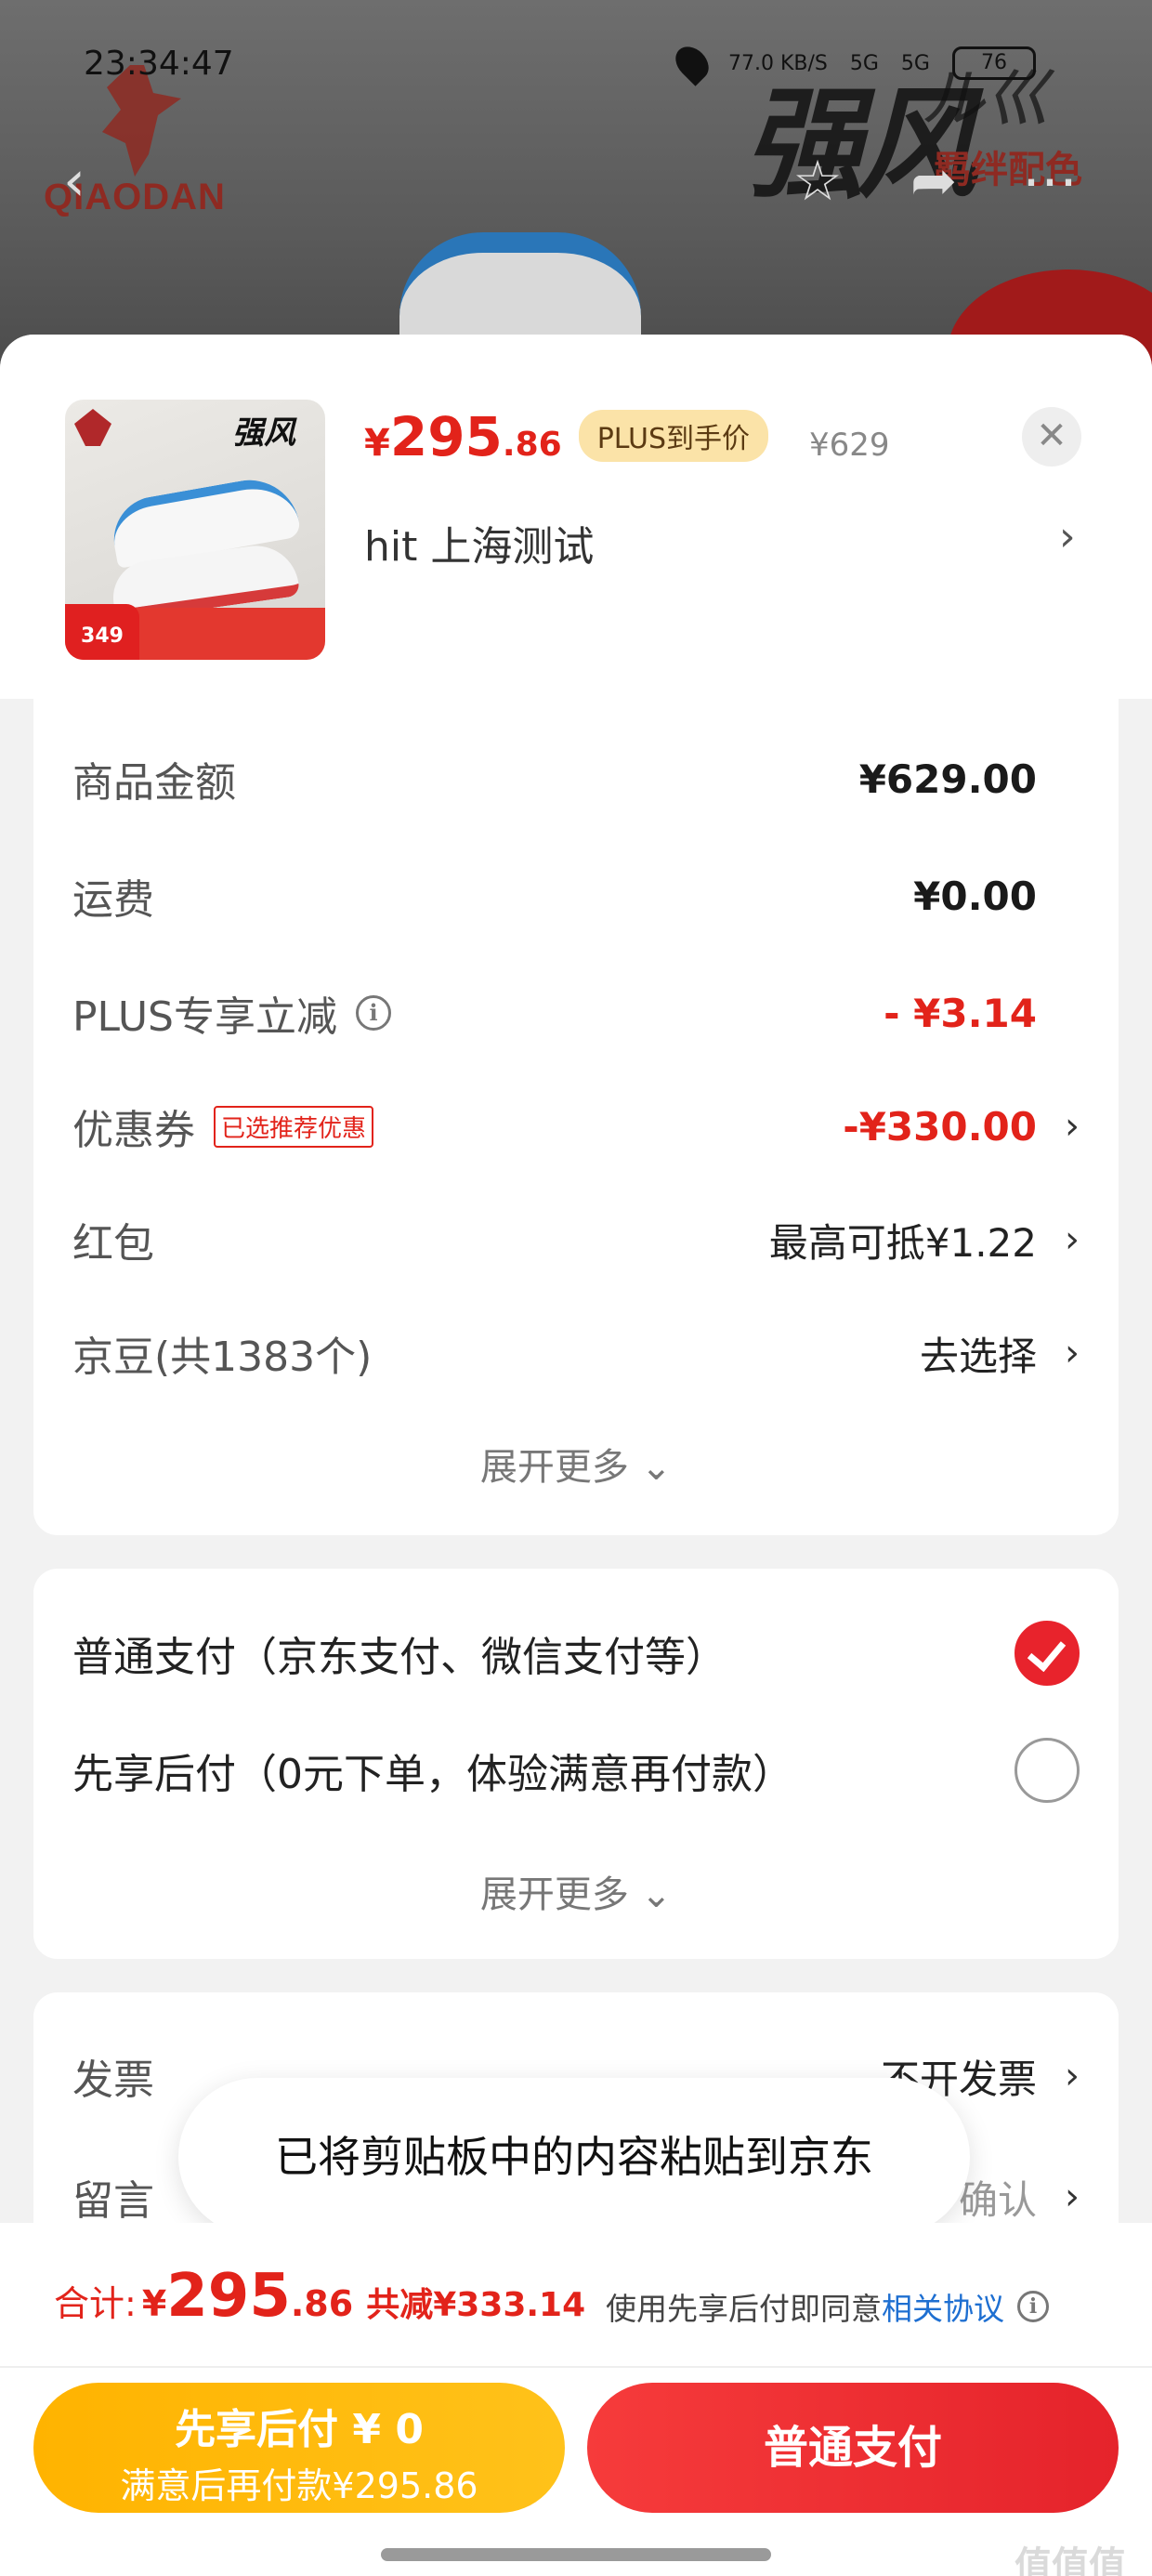 This screenshot has height=2576, width=1152. What do you see at coordinates (576, 1013) in the screenshot?
I see `cost-row-plus-discount: PLUS专享立减 i - ¥3.14` at bounding box center [576, 1013].